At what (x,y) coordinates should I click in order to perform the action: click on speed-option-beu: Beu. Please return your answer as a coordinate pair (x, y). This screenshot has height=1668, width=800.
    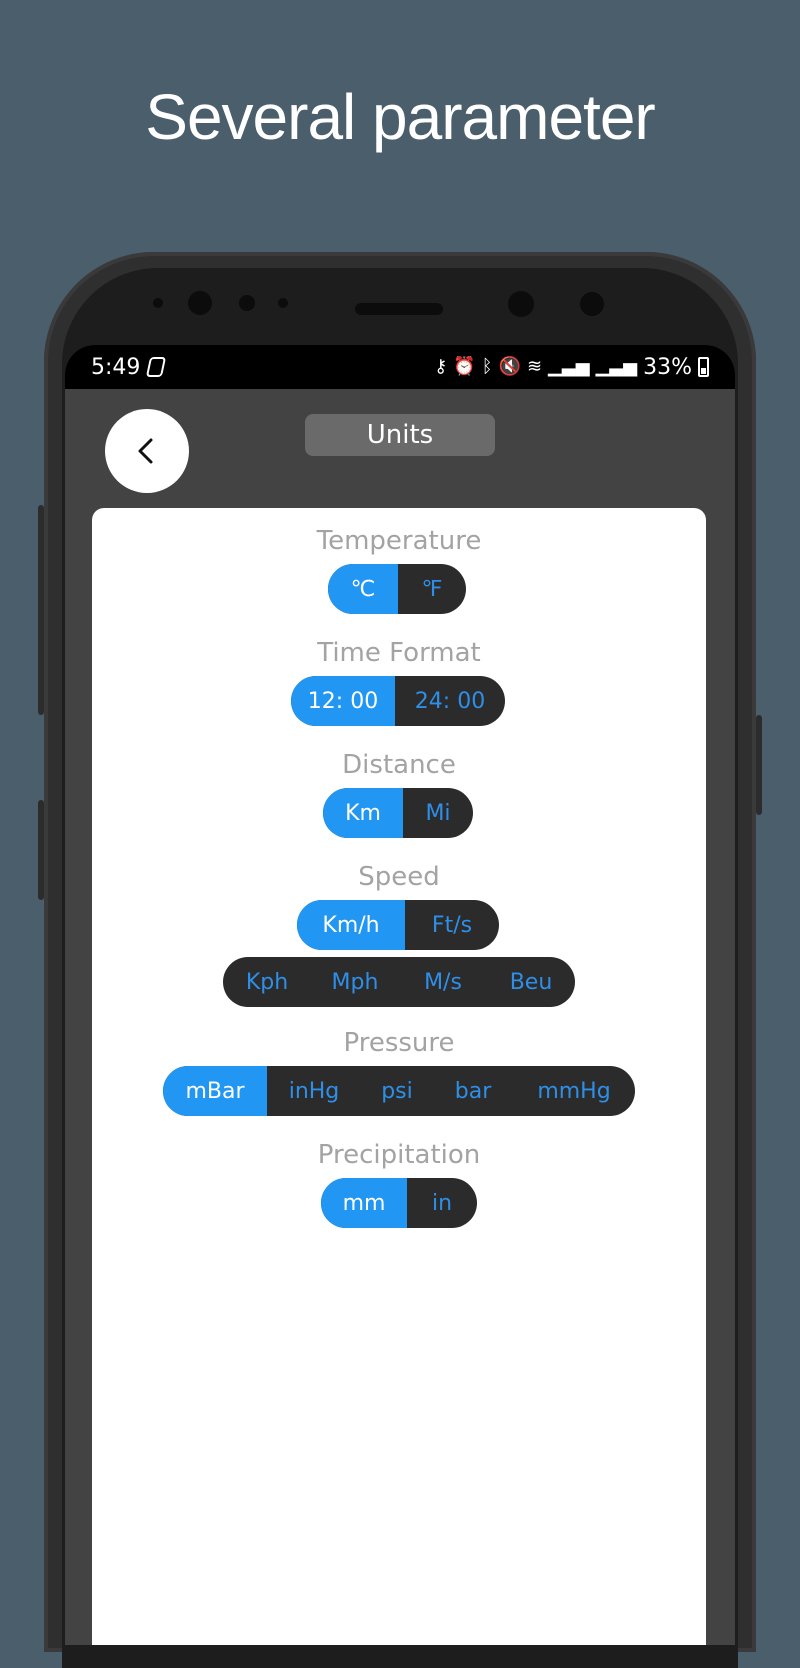
    Looking at the image, I should click on (531, 982).